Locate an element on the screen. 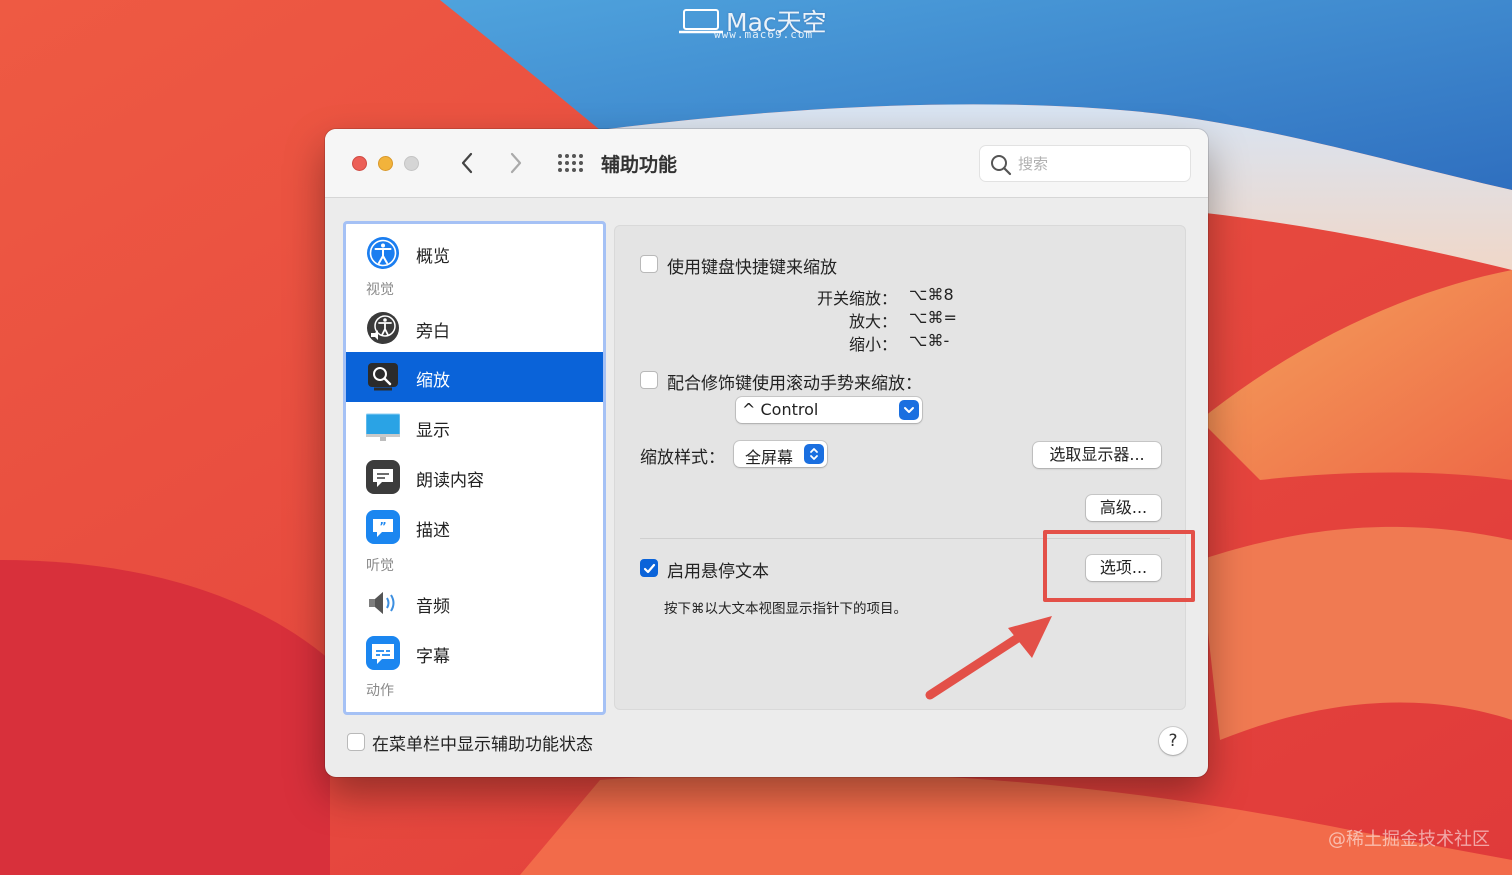  shortcut-toggle-value: ⌥⌘8 is located at coordinates (931, 294).